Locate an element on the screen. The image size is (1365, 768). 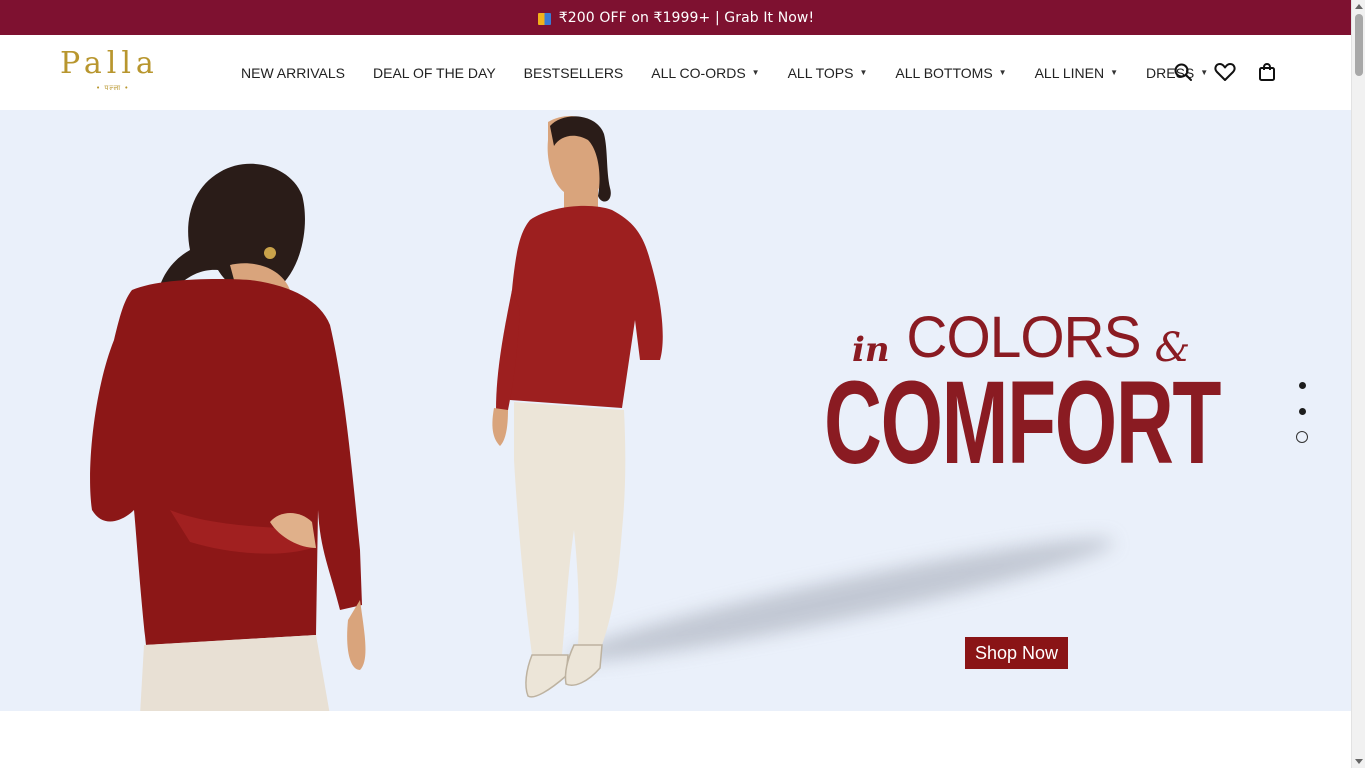
scroll-up-arrow-icon is located at coordinates (1359, 6).